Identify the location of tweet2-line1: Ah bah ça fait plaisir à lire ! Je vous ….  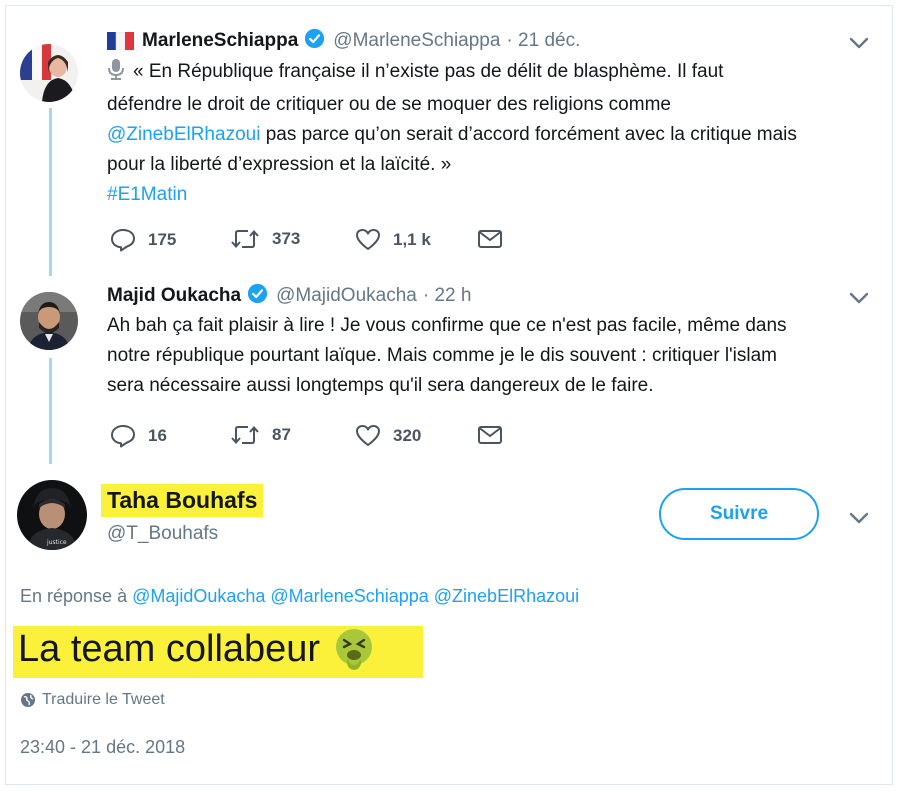
(447, 325).